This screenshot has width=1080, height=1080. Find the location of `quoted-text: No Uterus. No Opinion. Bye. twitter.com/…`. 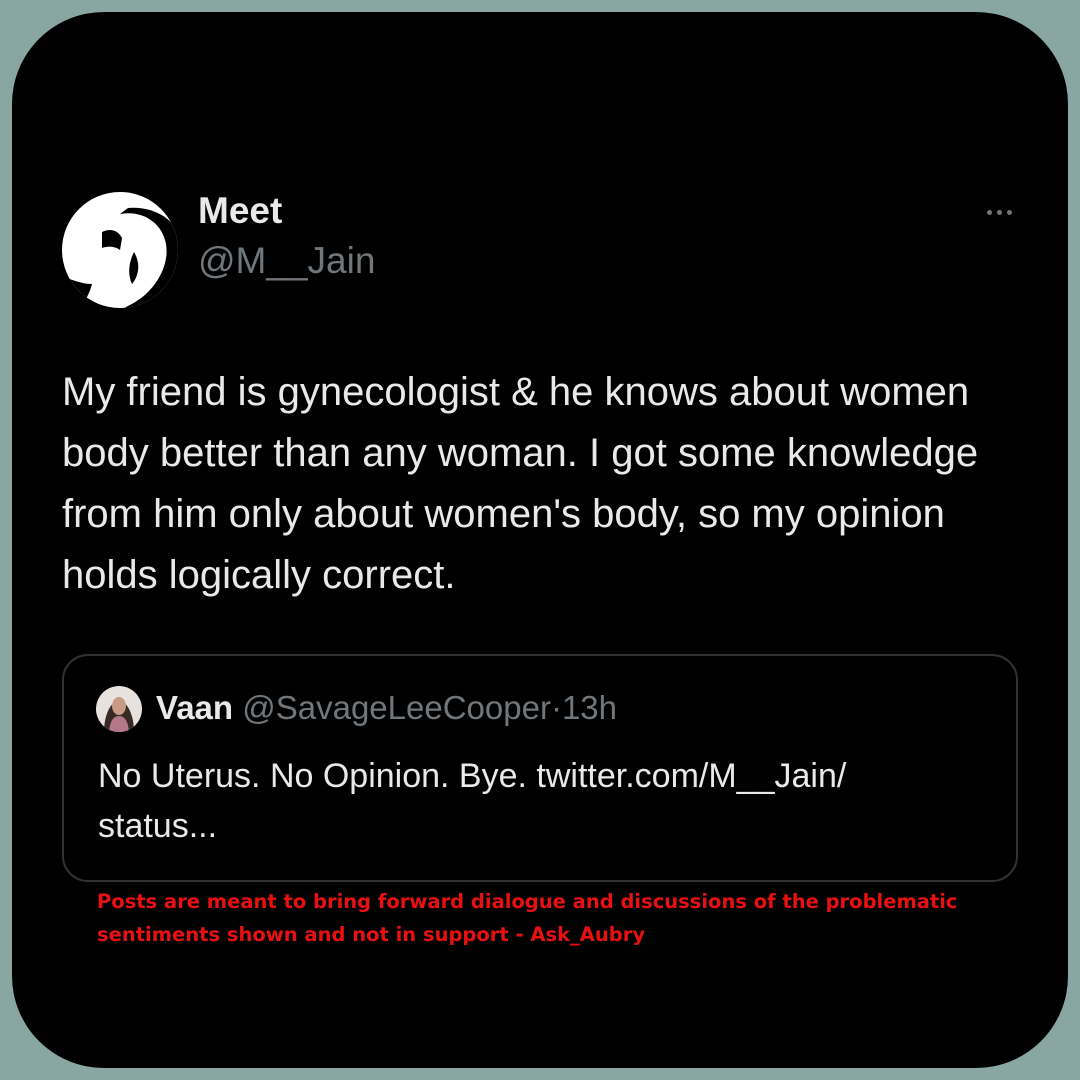

quoted-text: No Uterus. No Opinion. Bye. twitter.com/… is located at coordinates (472, 801).